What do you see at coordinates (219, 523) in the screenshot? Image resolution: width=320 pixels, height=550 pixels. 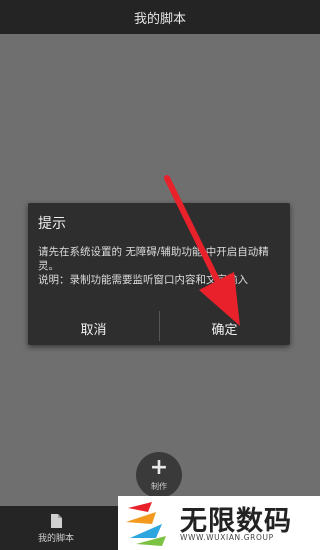 I see `site-watermark: 无限数码 WWW.WUXIAN.GROUP` at bounding box center [219, 523].